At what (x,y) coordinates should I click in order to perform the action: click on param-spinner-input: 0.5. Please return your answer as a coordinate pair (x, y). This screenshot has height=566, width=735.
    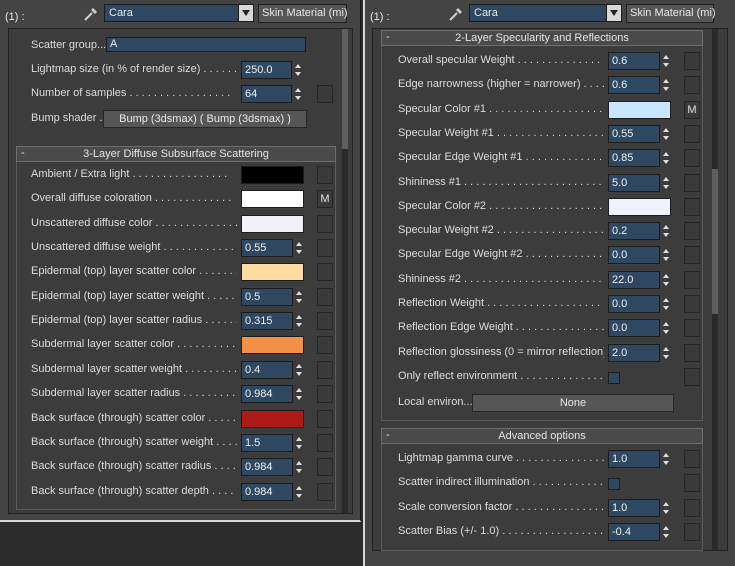
    Looking at the image, I should click on (267, 296).